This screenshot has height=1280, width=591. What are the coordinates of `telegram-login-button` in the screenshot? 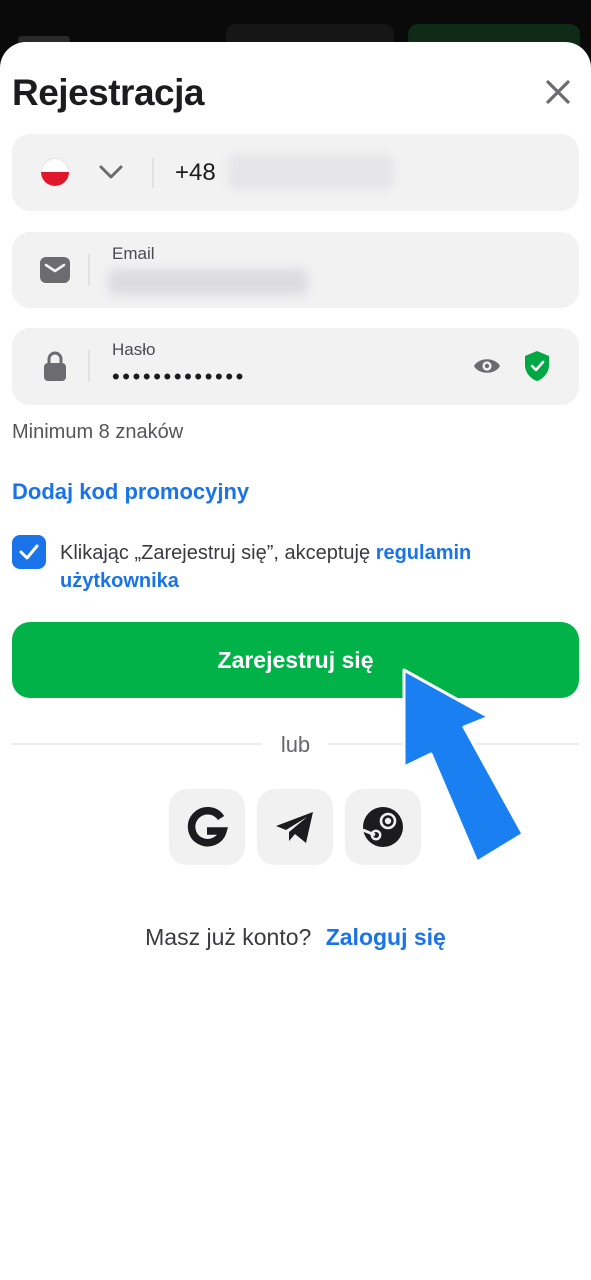 It's located at (295, 827).